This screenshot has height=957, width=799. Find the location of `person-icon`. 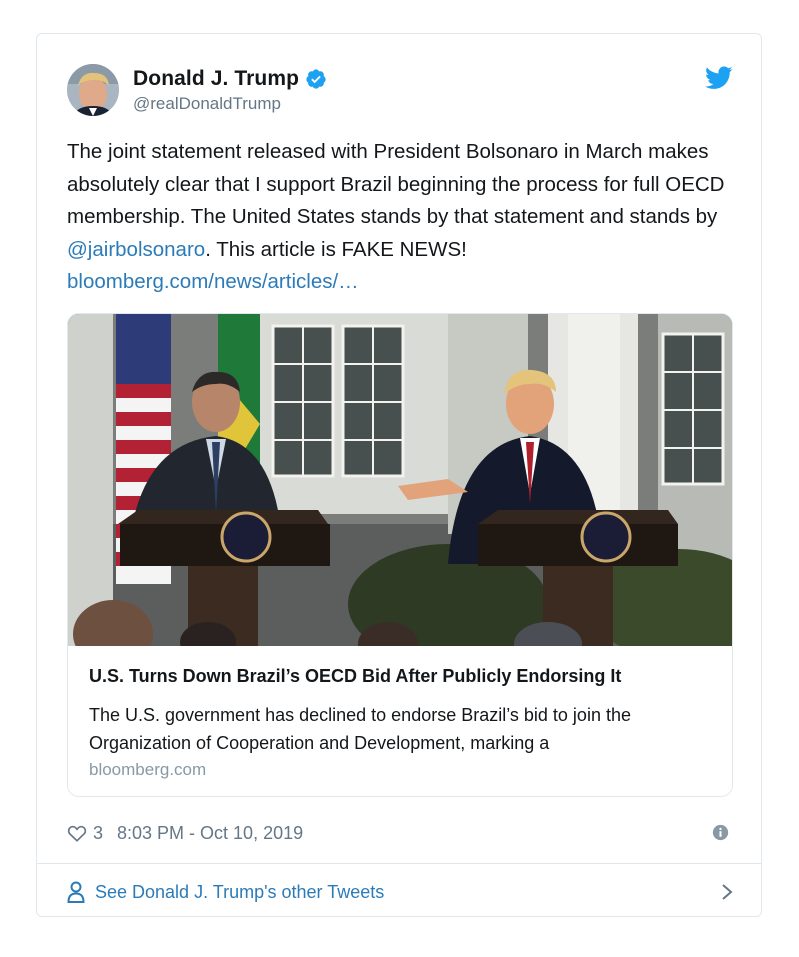

person-icon is located at coordinates (76, 892).